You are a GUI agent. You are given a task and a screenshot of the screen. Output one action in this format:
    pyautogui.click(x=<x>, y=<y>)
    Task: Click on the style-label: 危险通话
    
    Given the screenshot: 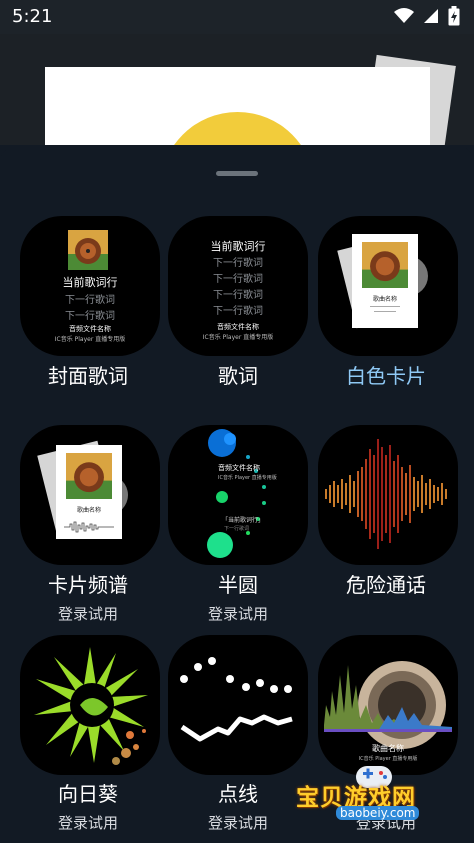 What is the action you would take?
    pyautogui.click(x=386, y=585)
    